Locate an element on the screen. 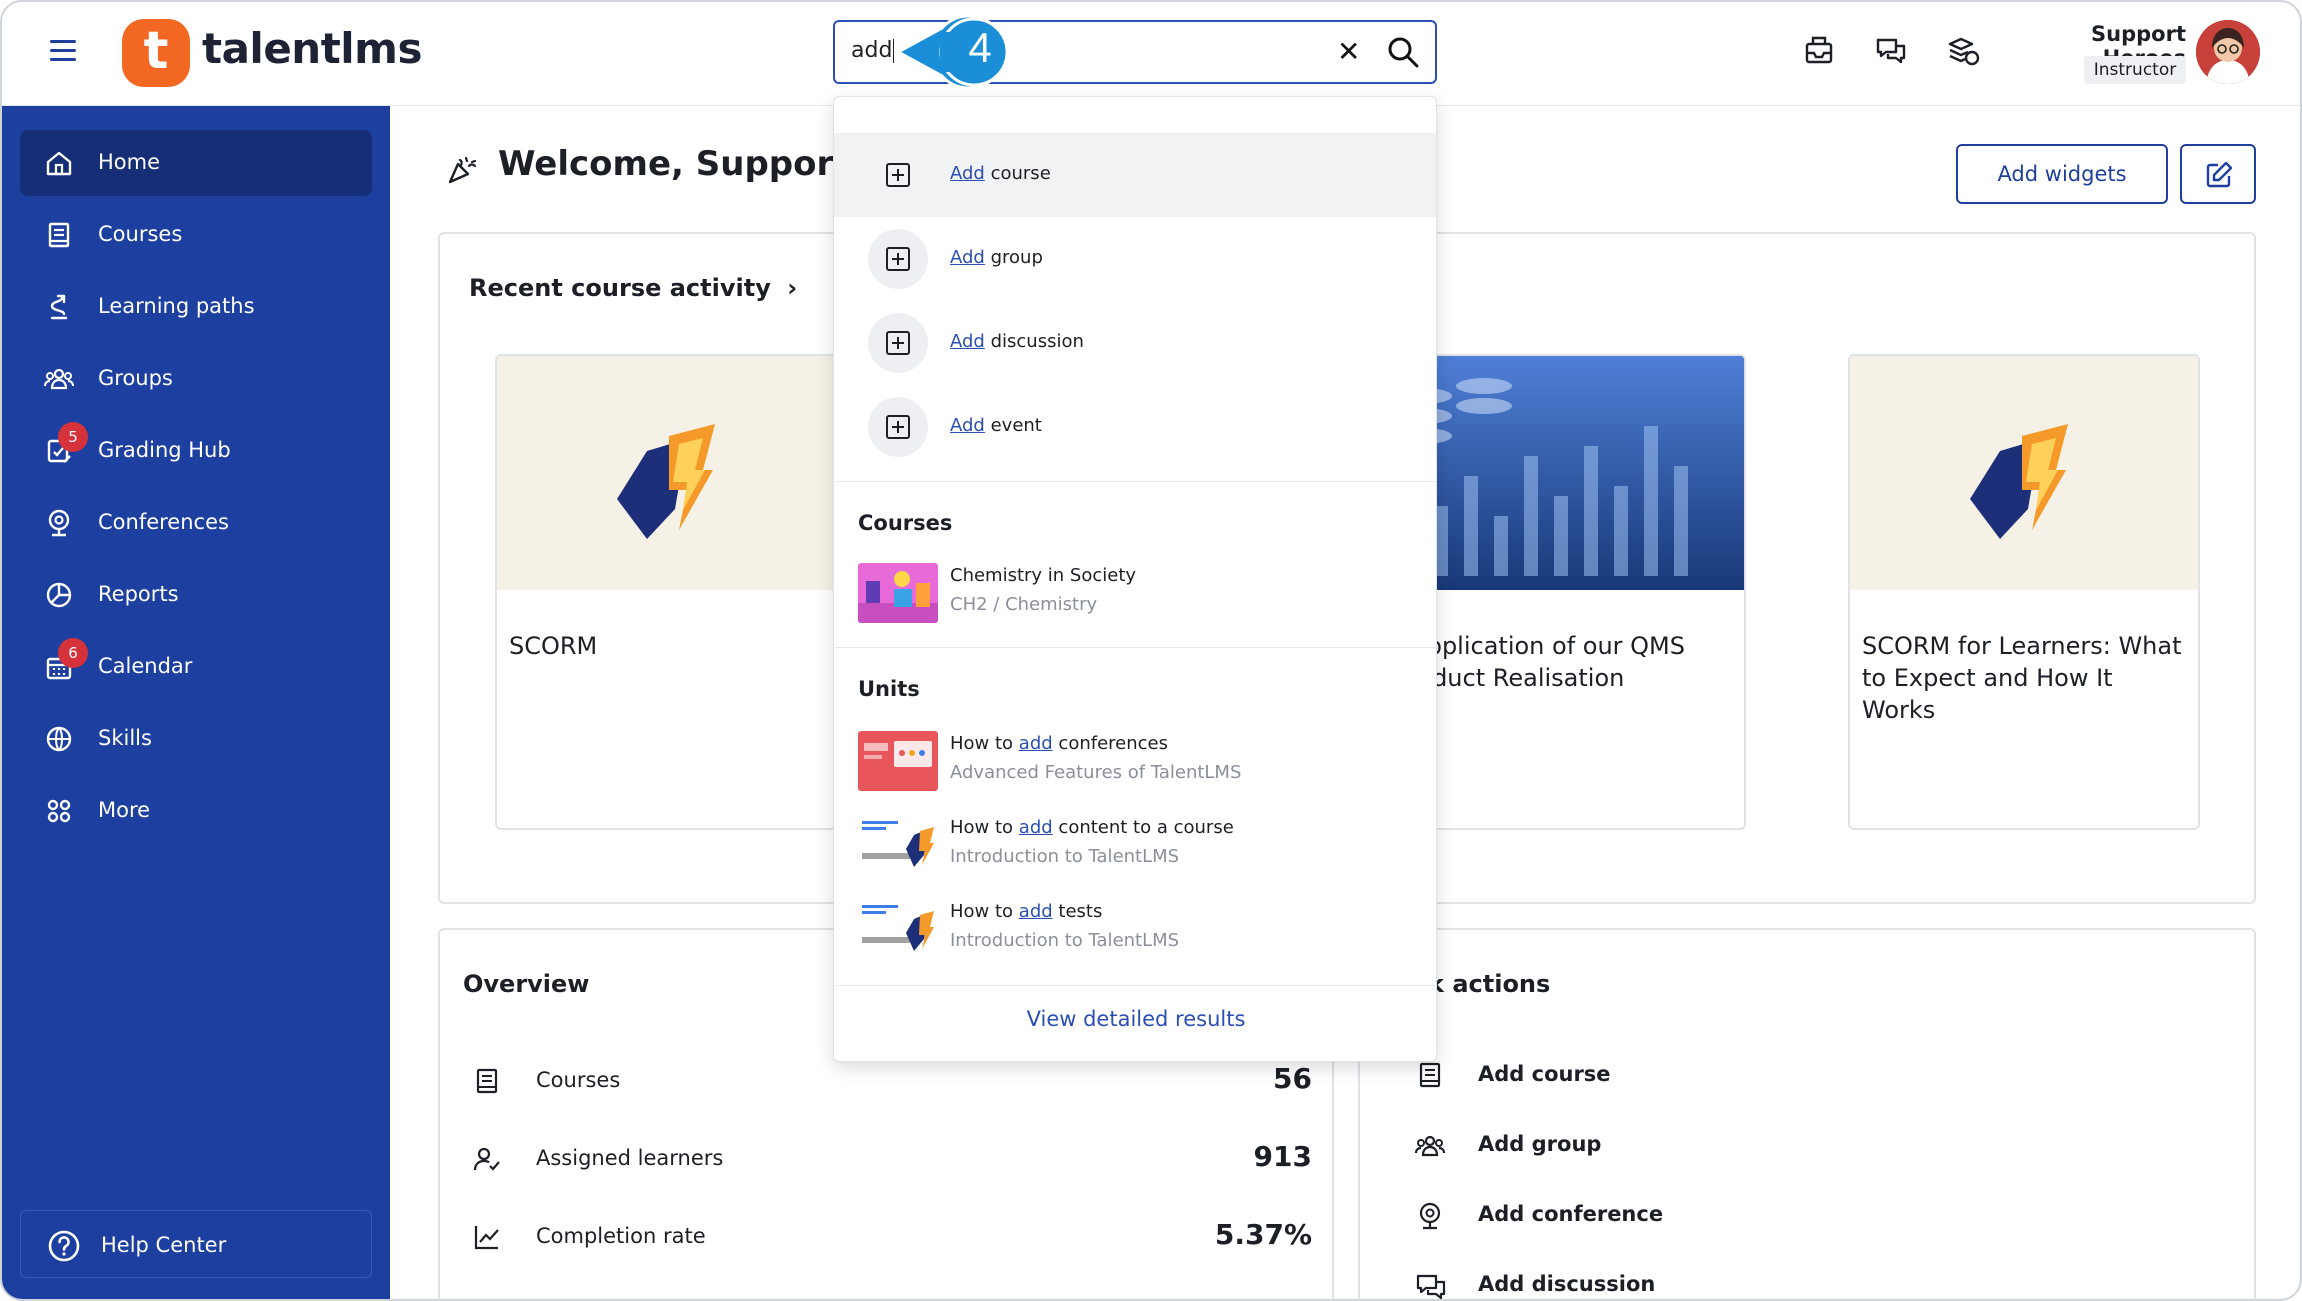 The image size is (2302, 1301). sidebar-item-label: Groups is located at coordinates (135, 378).